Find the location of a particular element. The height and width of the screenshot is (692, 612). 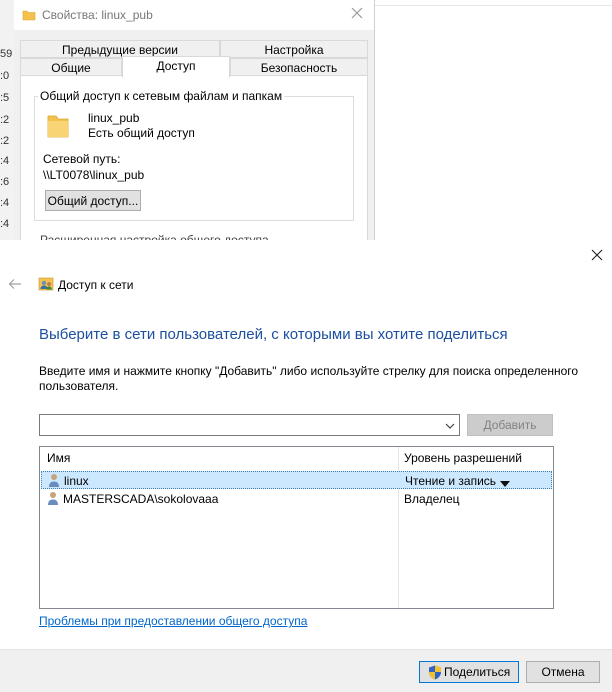

user-name: MASTERSCADA\sokolovaaa is located at coordinates (141, 499).